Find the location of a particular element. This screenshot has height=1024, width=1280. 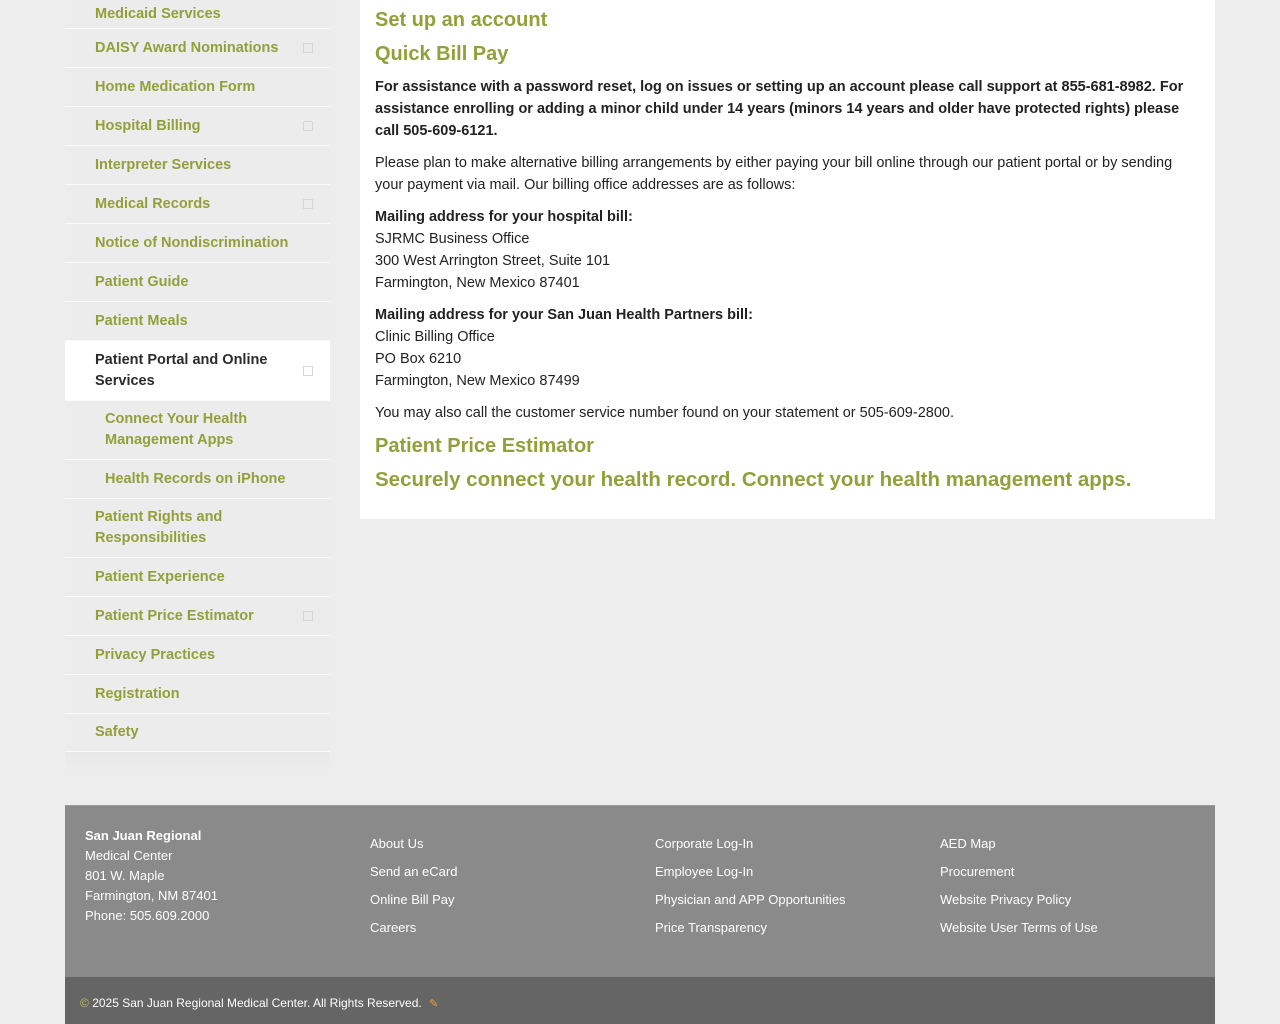

sidebar-item-nondiscrimination: Notice of Nondiscrimination is located at coordinates (197, 243).